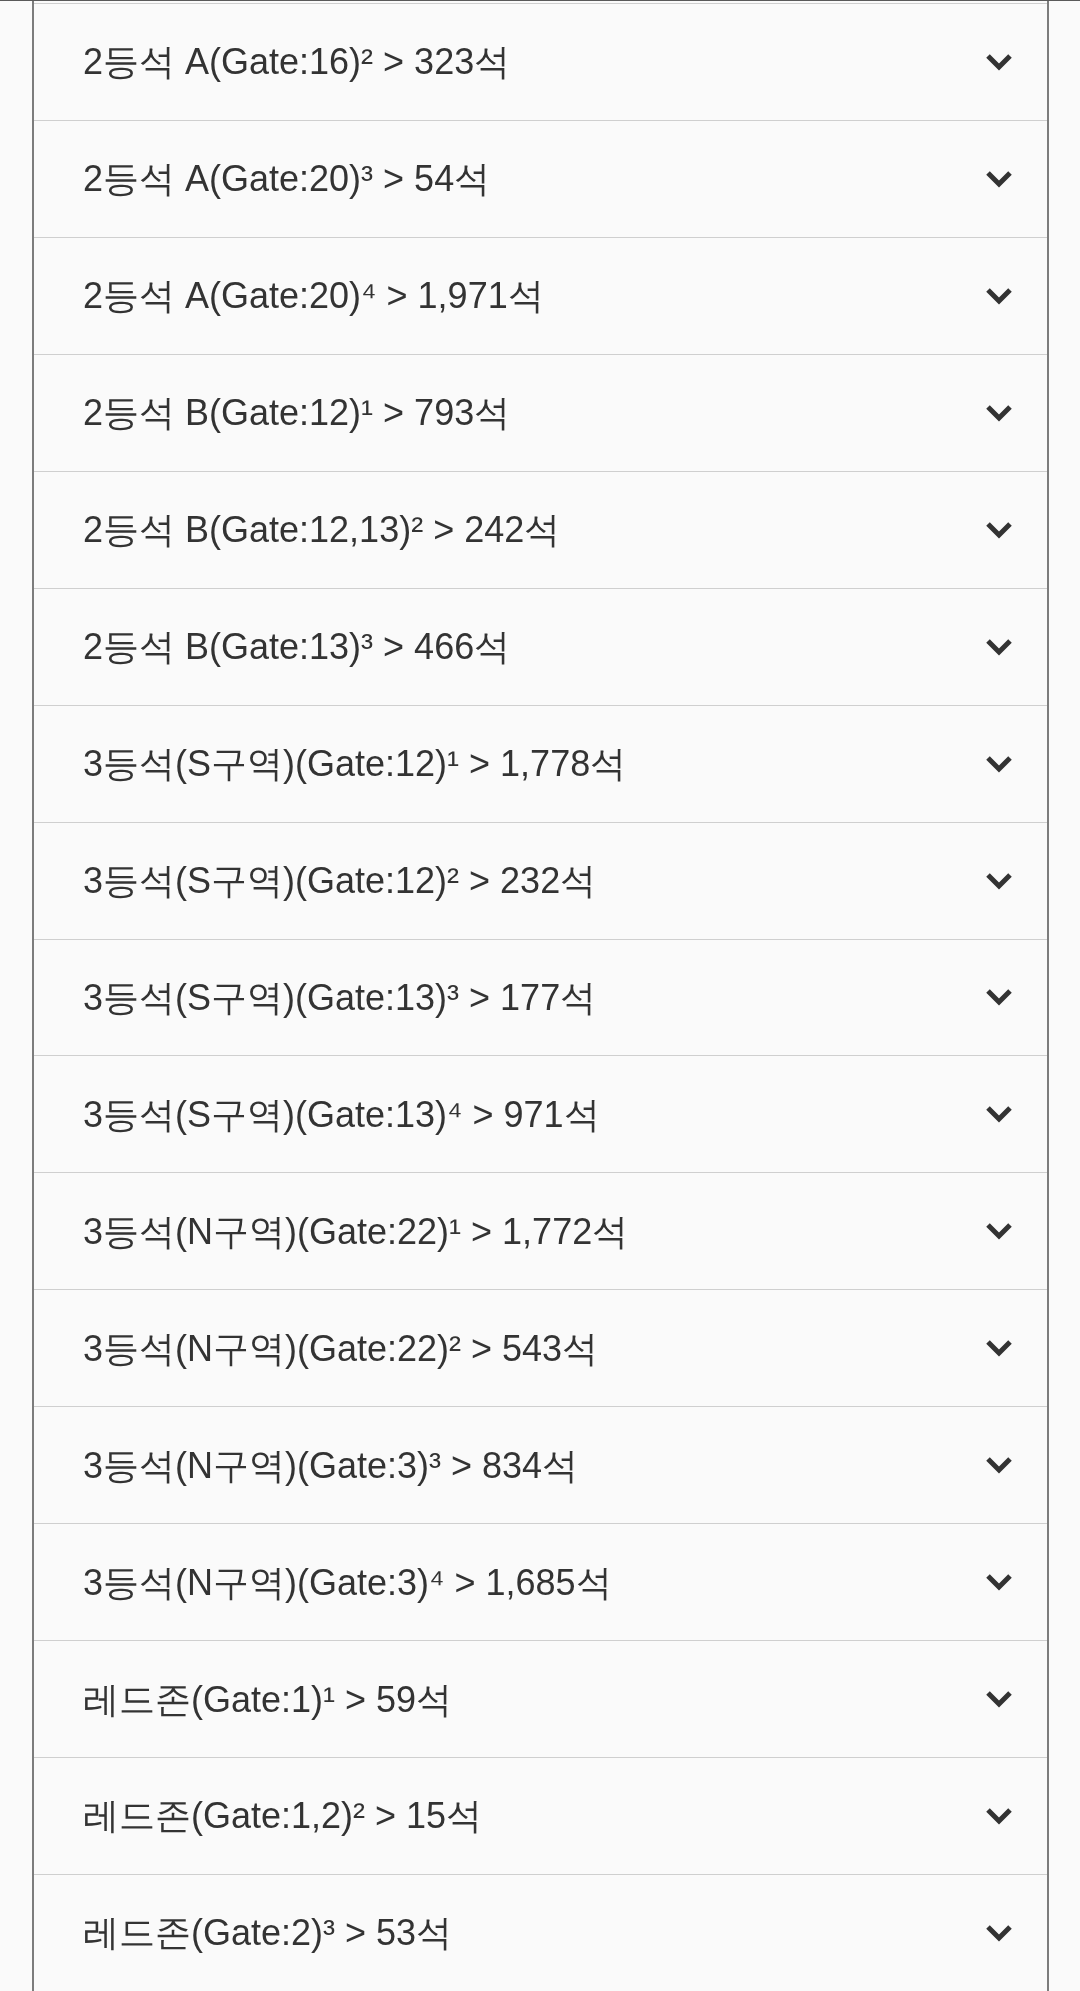 The height and width of the screenshot is (1991, 1080). Describe the element at coordinates (540, 178) in the screenshot. I see `seat-section-header: 2등석 A(Gate:20)³ > 54석` at that location.